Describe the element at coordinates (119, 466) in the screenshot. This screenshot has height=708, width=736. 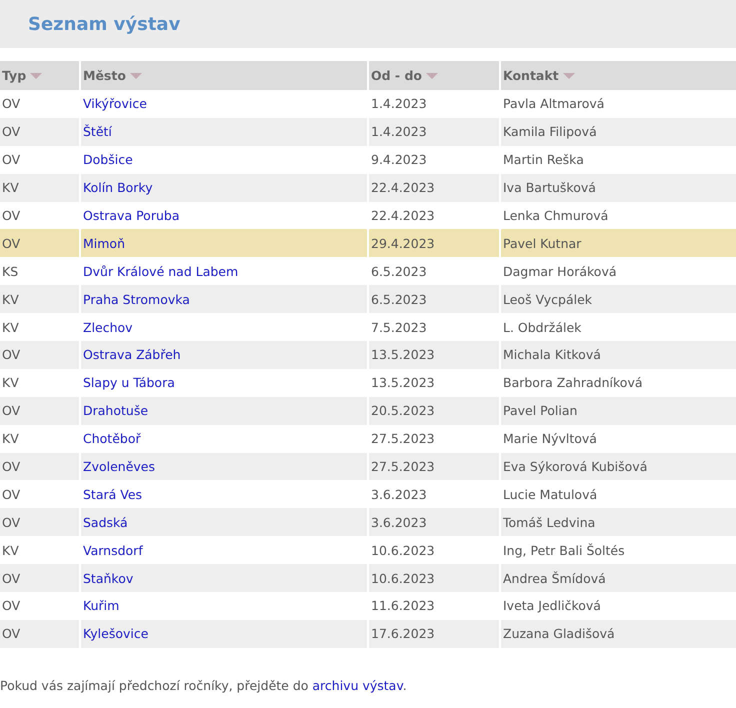
I see `city-link: Zvoleněves` at that location.